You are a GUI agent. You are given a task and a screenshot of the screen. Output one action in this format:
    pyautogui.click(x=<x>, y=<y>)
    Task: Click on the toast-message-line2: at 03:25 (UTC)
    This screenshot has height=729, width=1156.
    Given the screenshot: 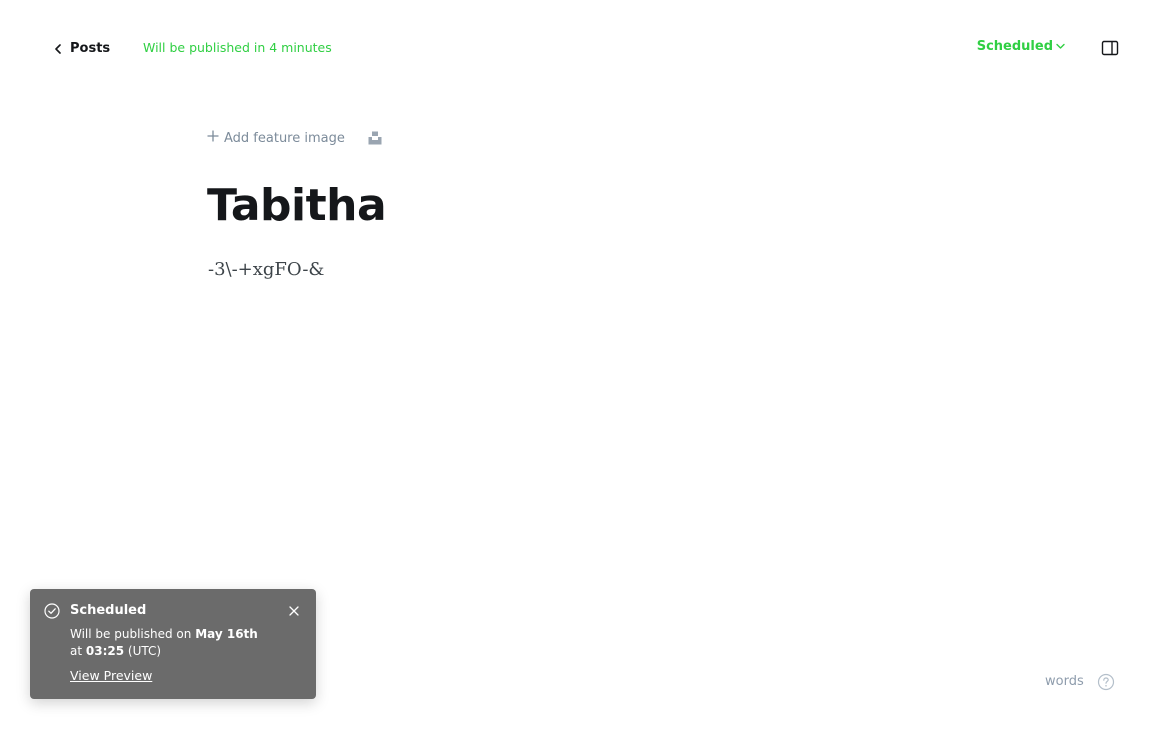 What is the action you would take?
    pyautogui.click(x=115, y=651)
    